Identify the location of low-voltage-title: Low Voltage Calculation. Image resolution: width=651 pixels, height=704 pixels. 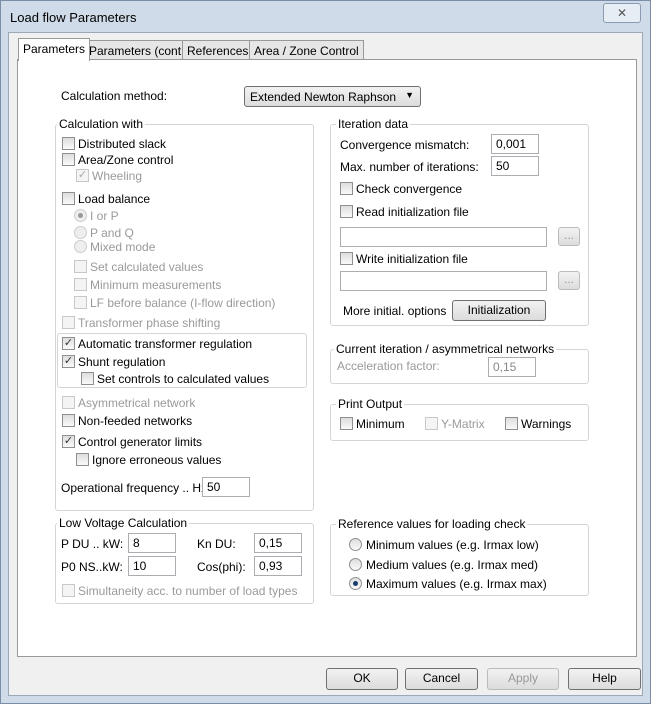
(123, 523).